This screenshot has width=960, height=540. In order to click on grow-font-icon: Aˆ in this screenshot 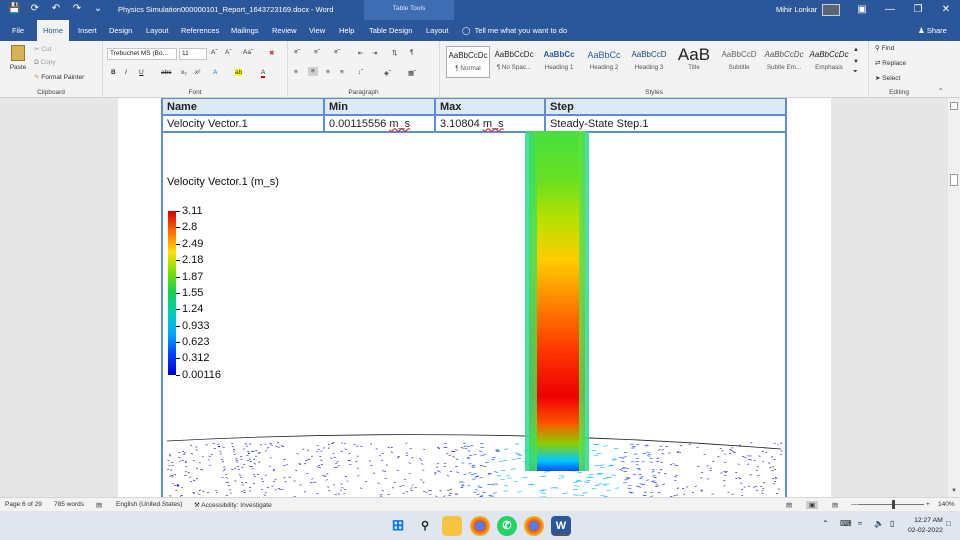, I will do `click(214, 52)`.